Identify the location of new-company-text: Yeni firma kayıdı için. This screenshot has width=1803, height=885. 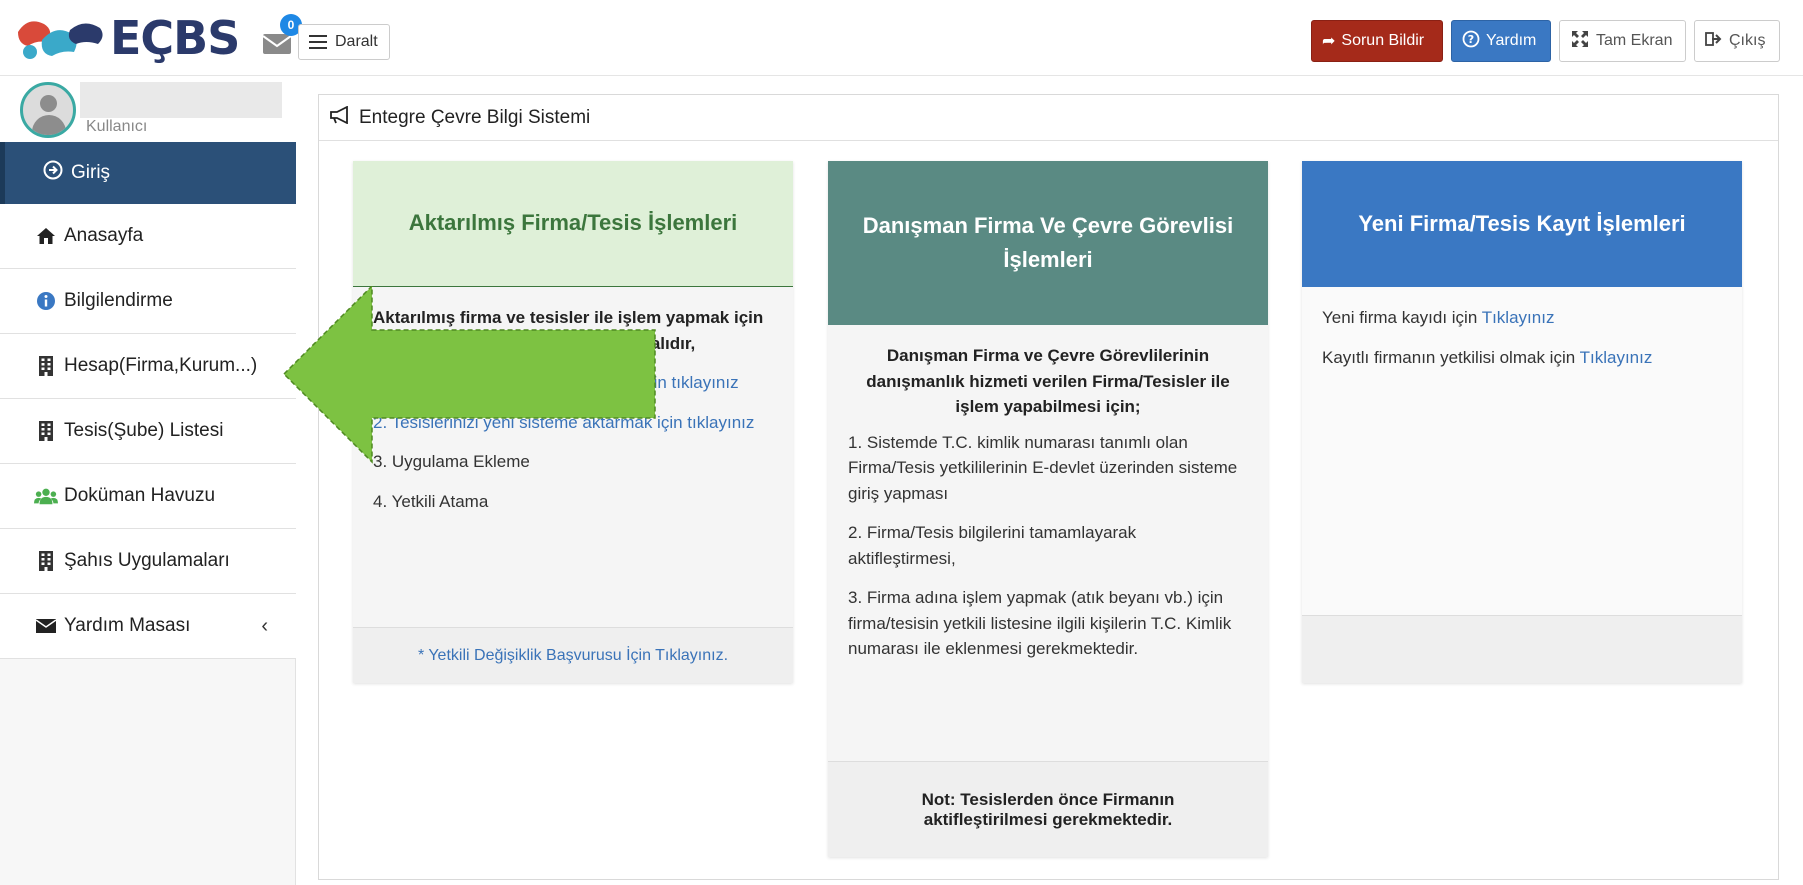
(1400, 317).